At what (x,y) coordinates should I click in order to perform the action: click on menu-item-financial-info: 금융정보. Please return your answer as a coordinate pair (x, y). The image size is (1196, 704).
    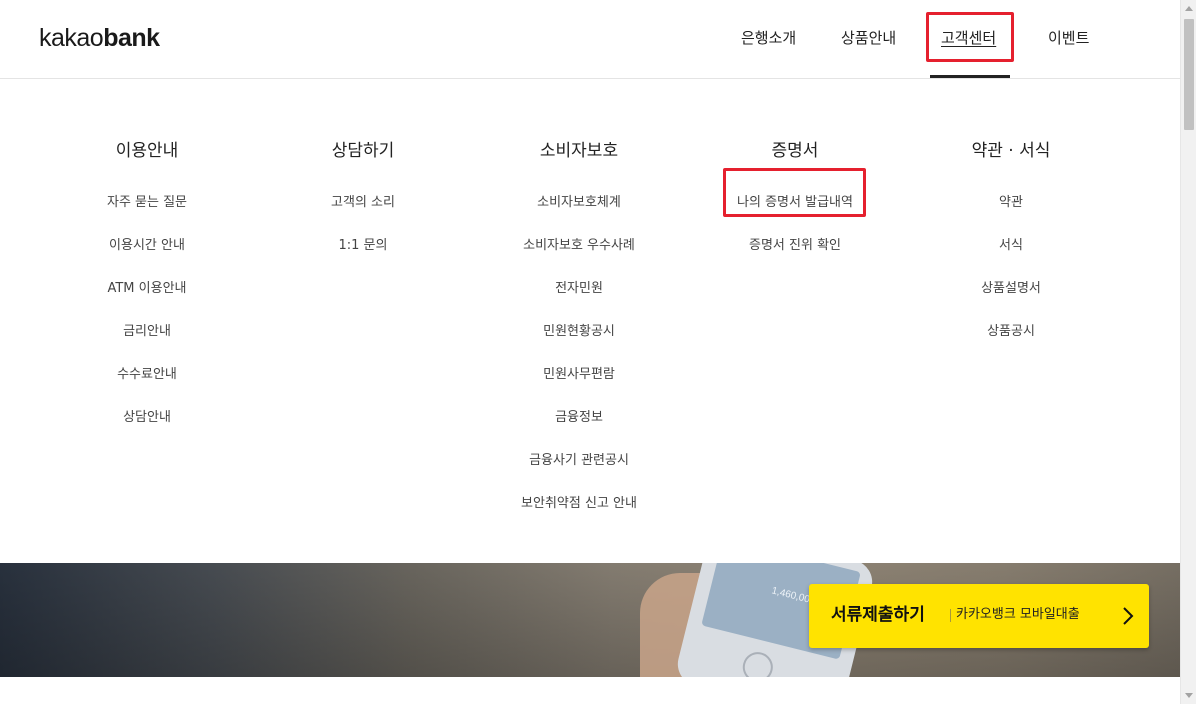
    Looking at the image, I should click on (579, 417).